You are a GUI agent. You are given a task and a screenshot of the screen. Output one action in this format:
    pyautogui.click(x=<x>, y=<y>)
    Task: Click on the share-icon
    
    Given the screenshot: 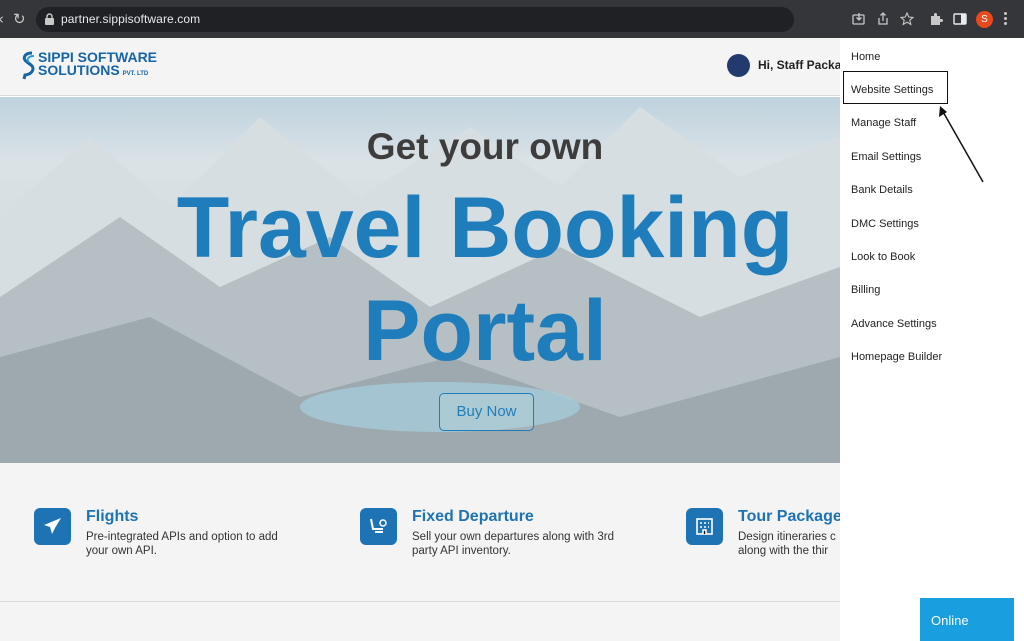 What is the action you would take?
    pyautogui.click(x=883, y=19)
    